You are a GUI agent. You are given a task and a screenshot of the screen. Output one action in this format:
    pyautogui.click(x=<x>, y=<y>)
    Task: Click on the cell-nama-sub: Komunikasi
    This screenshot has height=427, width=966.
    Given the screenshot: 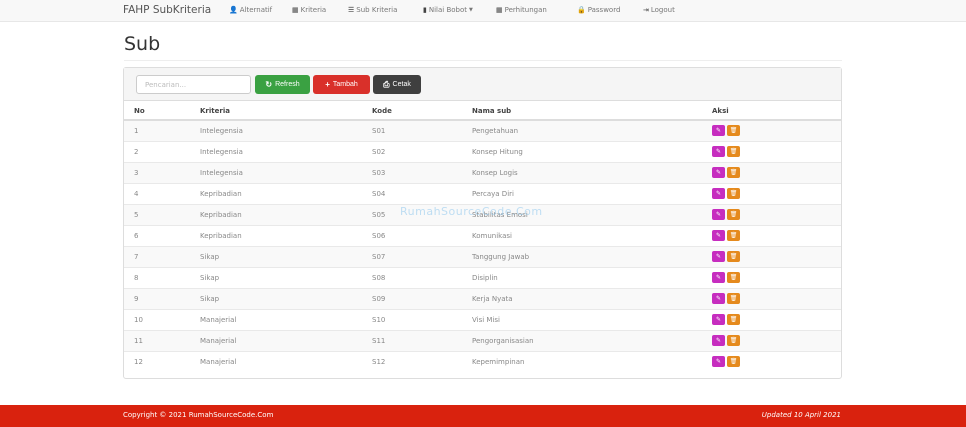 What is the action you would take?
    pyautogui.click(x=582, y=235)
    